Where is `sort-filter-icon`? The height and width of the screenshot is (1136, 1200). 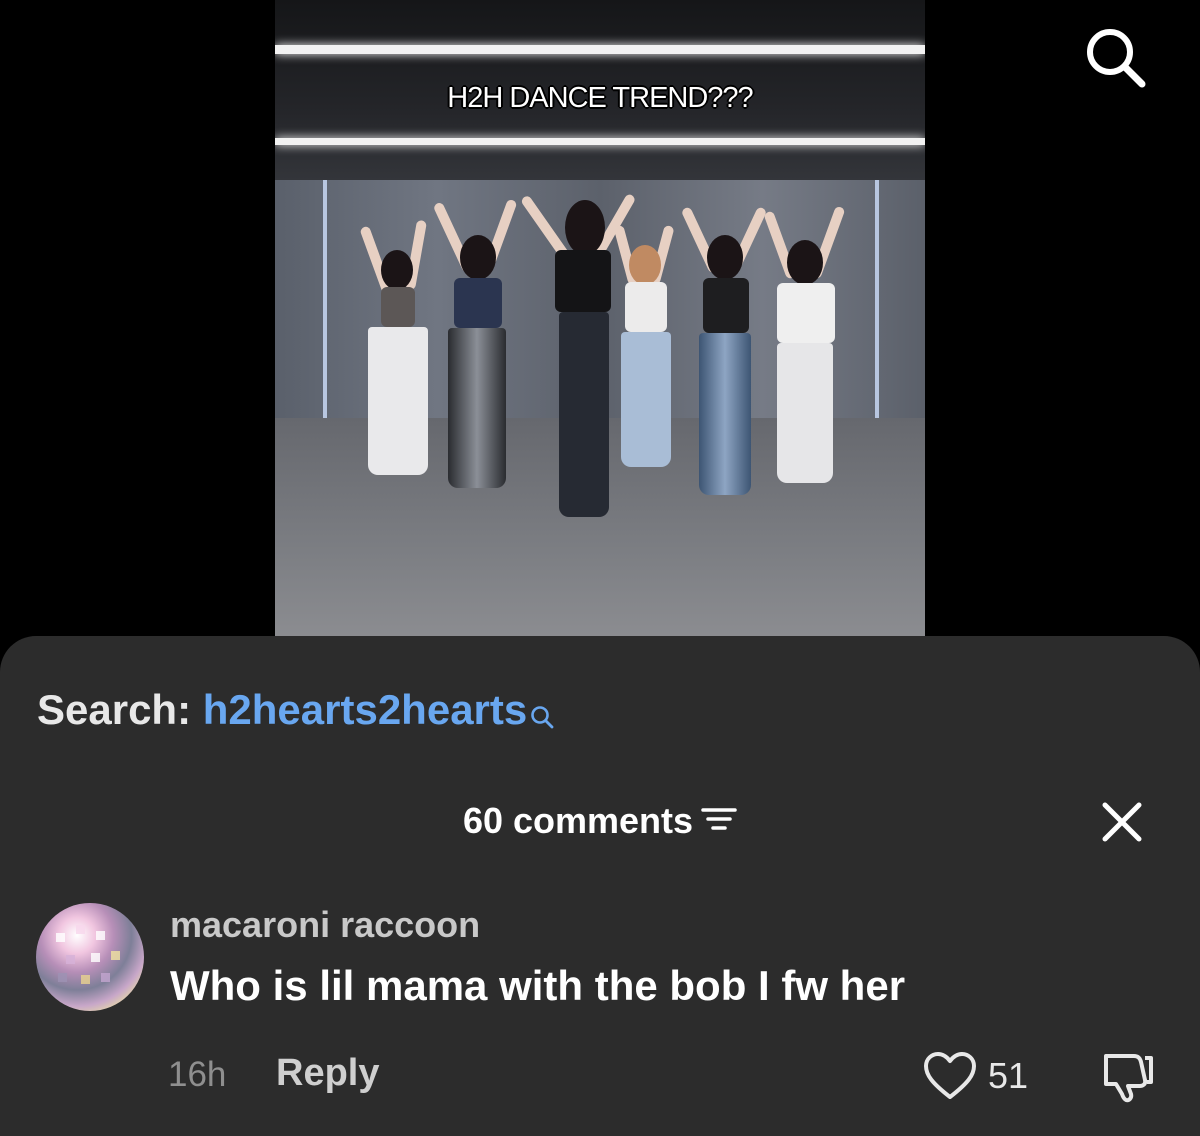
sort-filter-icon is located at coordinates (719, 821).